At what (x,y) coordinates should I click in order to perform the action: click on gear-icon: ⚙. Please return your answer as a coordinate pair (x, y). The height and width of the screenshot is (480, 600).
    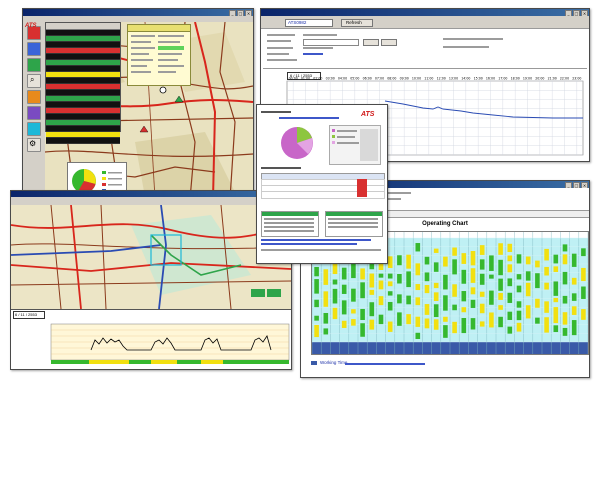
    Looking at the image, I should click on (33, 143).